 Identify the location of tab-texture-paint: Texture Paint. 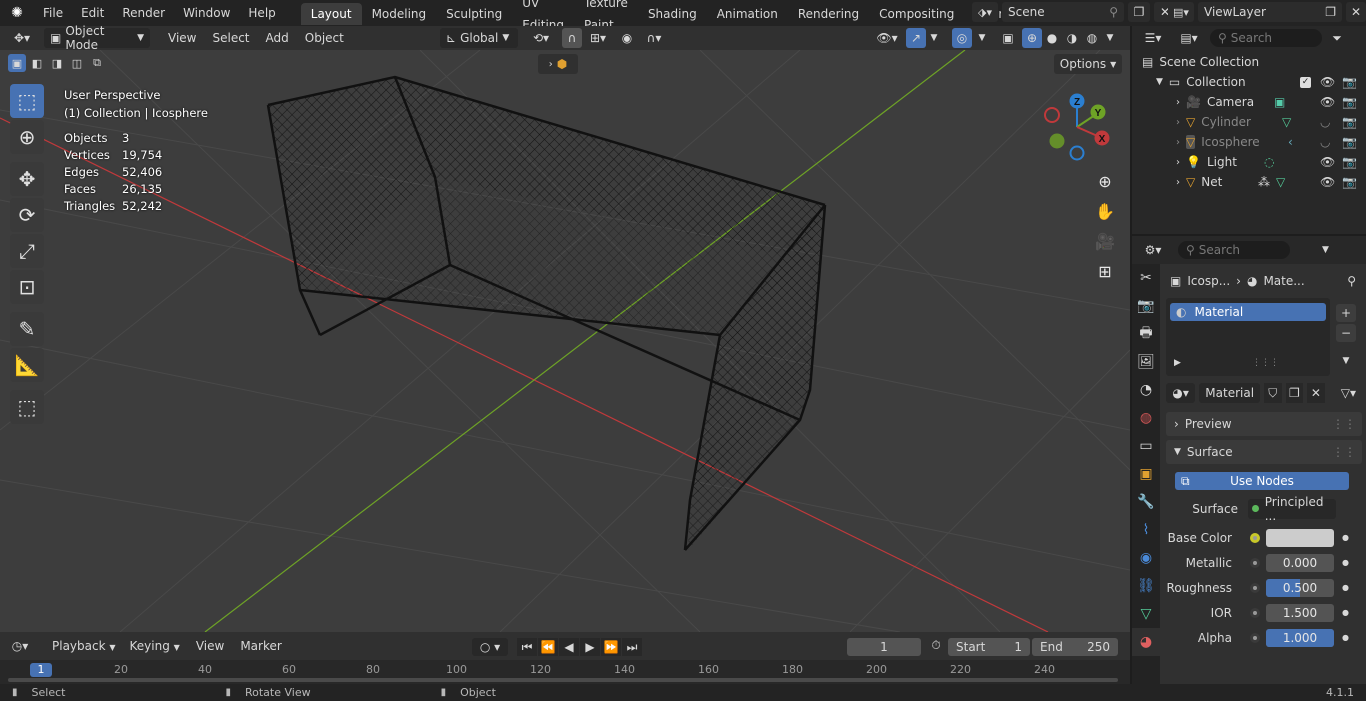
(606, 13).